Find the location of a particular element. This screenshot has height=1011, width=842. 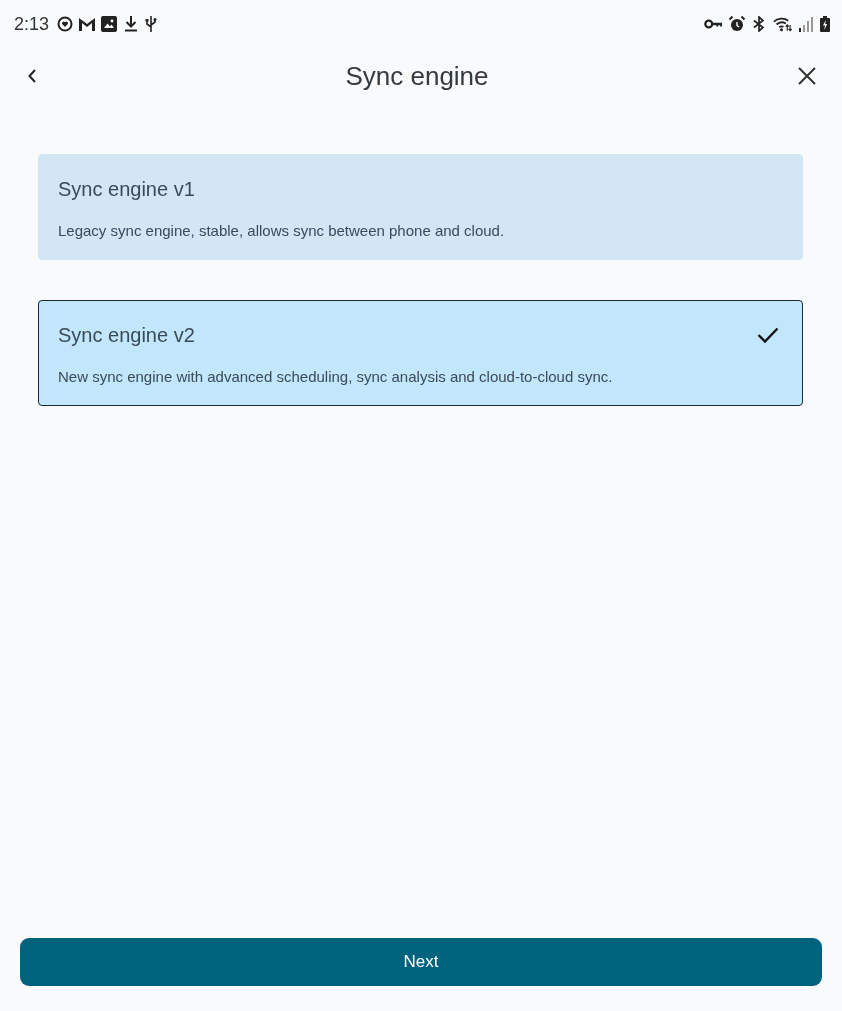

envelope-icon is located at coordinates (87, 24).